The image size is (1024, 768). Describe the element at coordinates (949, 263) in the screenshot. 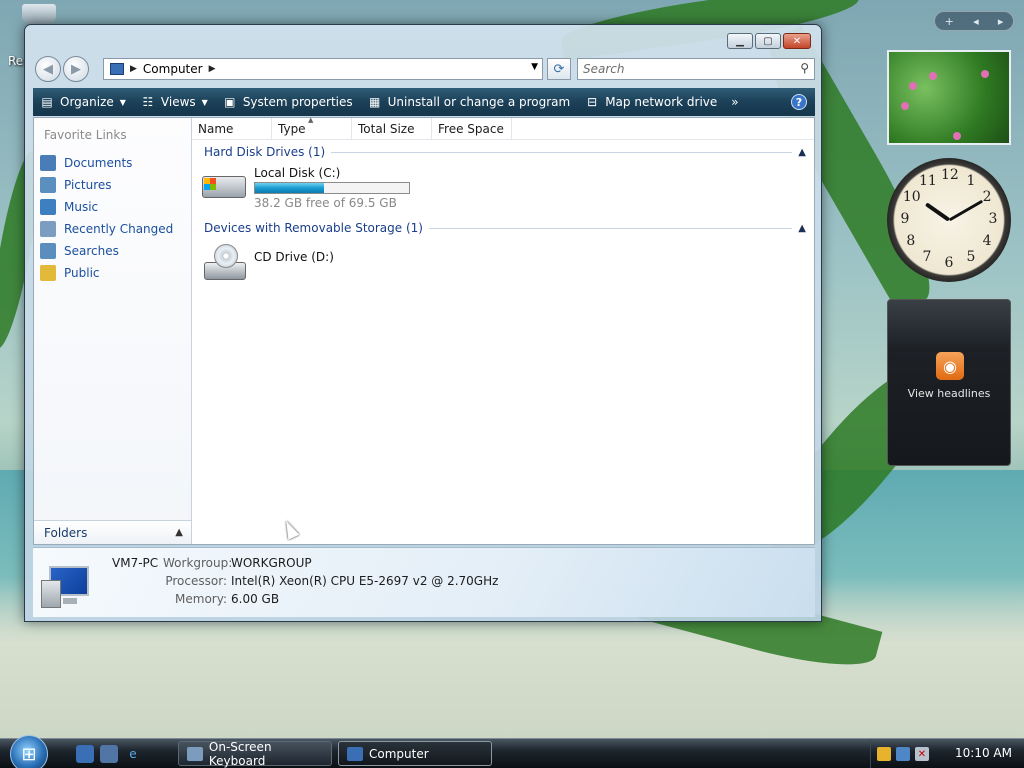

I see `clock-numeral: 6` at that location.